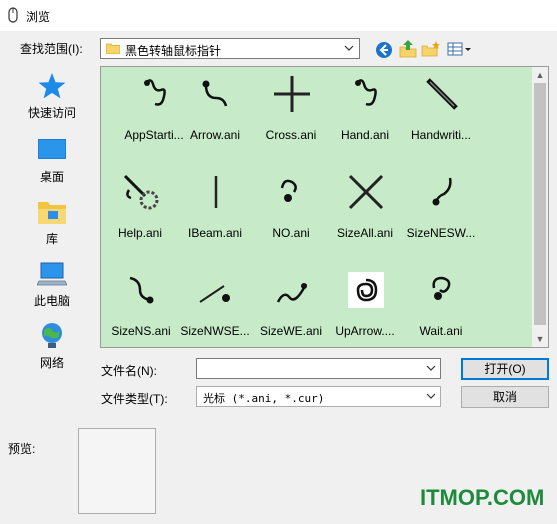 The image size is (557, 524). I want to click on place-network: 网络, so click(52, 348).